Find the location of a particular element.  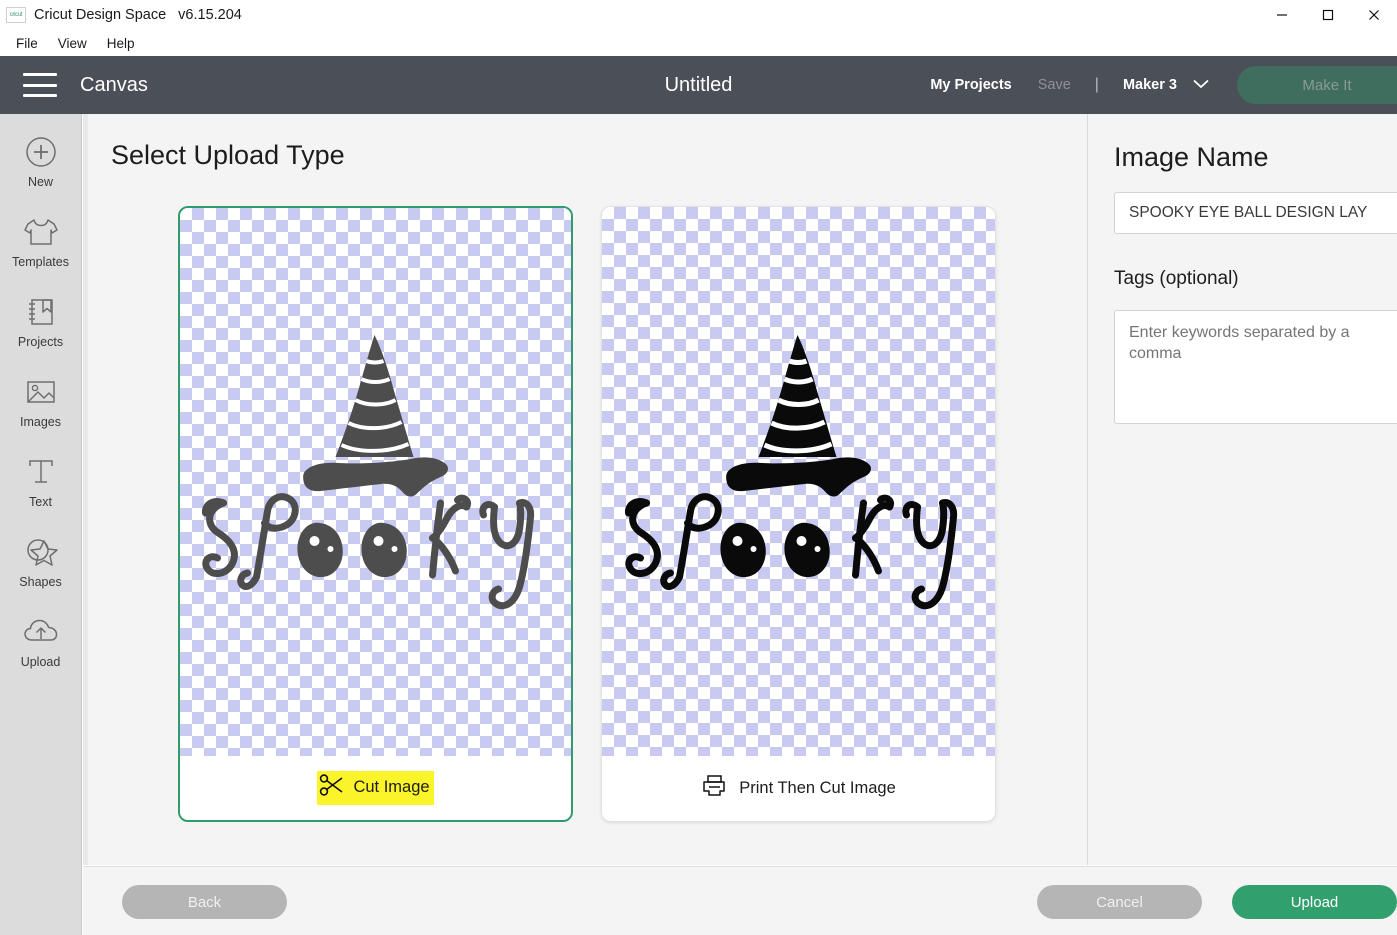

sidebar-label-new: New is located at coordinates (40, 182).